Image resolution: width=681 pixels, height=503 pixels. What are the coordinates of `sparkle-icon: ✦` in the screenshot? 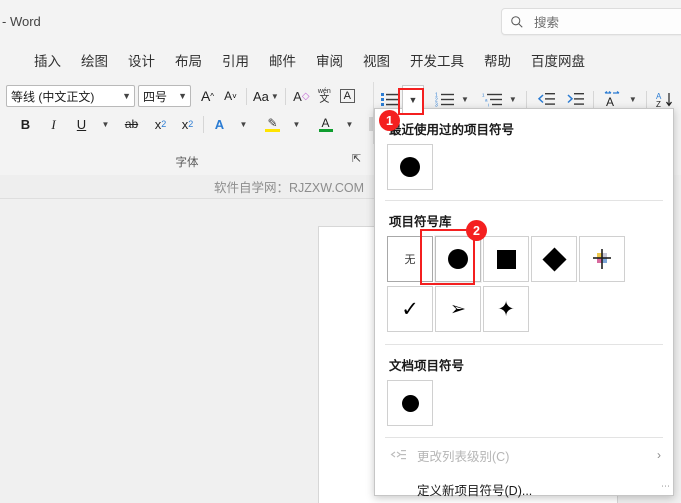 It's located at (506, 309).